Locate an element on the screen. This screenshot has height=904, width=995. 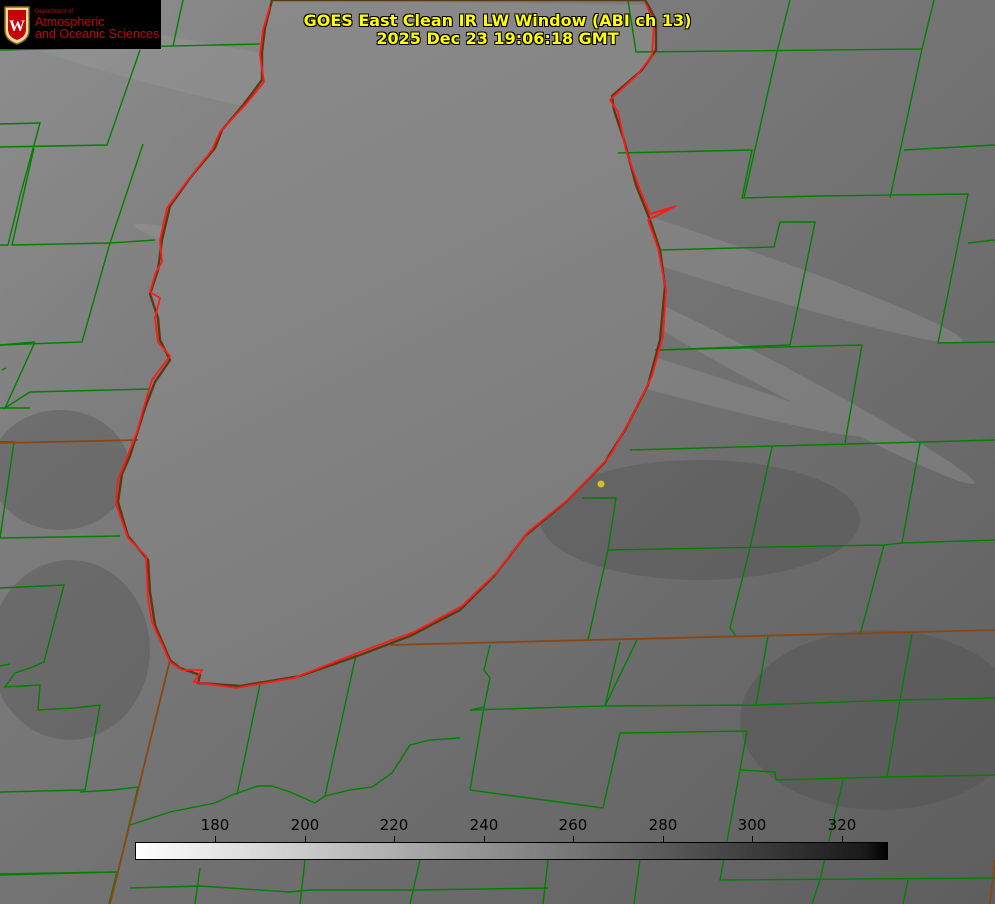
colorbar-tick-label: 320 is located at coordinates (842, 825).